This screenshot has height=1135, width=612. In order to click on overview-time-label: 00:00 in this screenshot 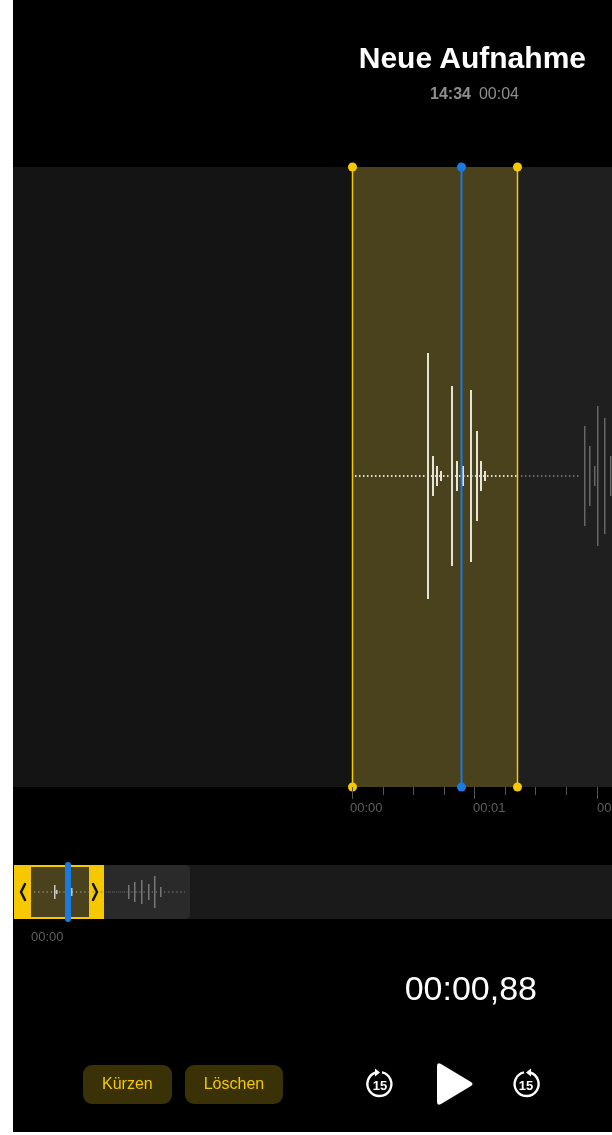, I will do `click(47, 936)`.